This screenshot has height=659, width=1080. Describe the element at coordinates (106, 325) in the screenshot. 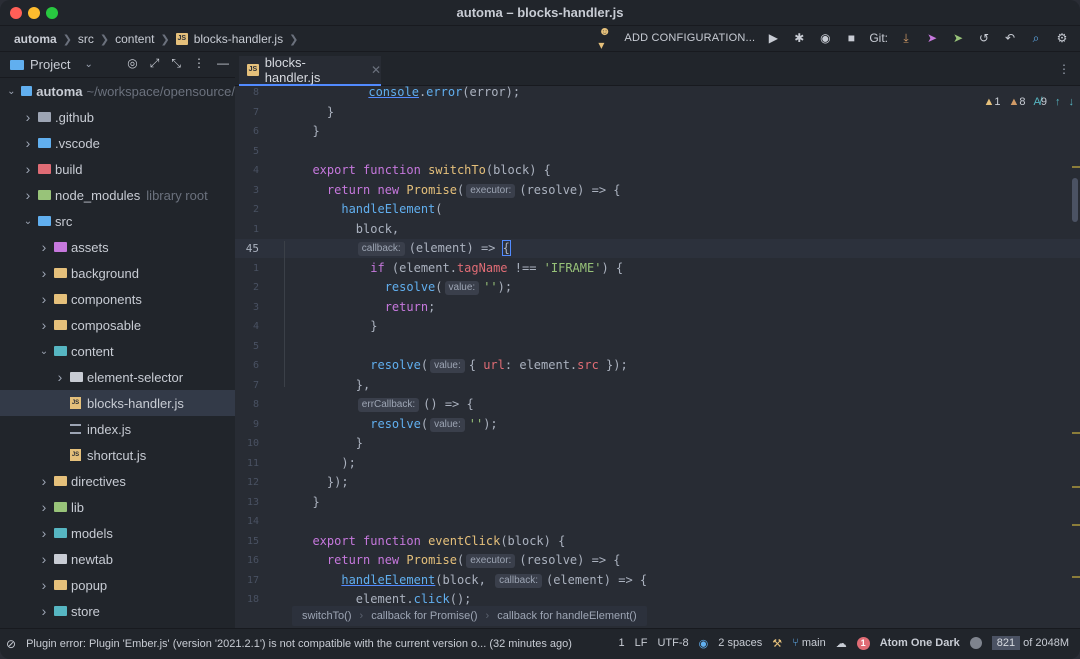

I see `tree-item-label: composable` at that location.